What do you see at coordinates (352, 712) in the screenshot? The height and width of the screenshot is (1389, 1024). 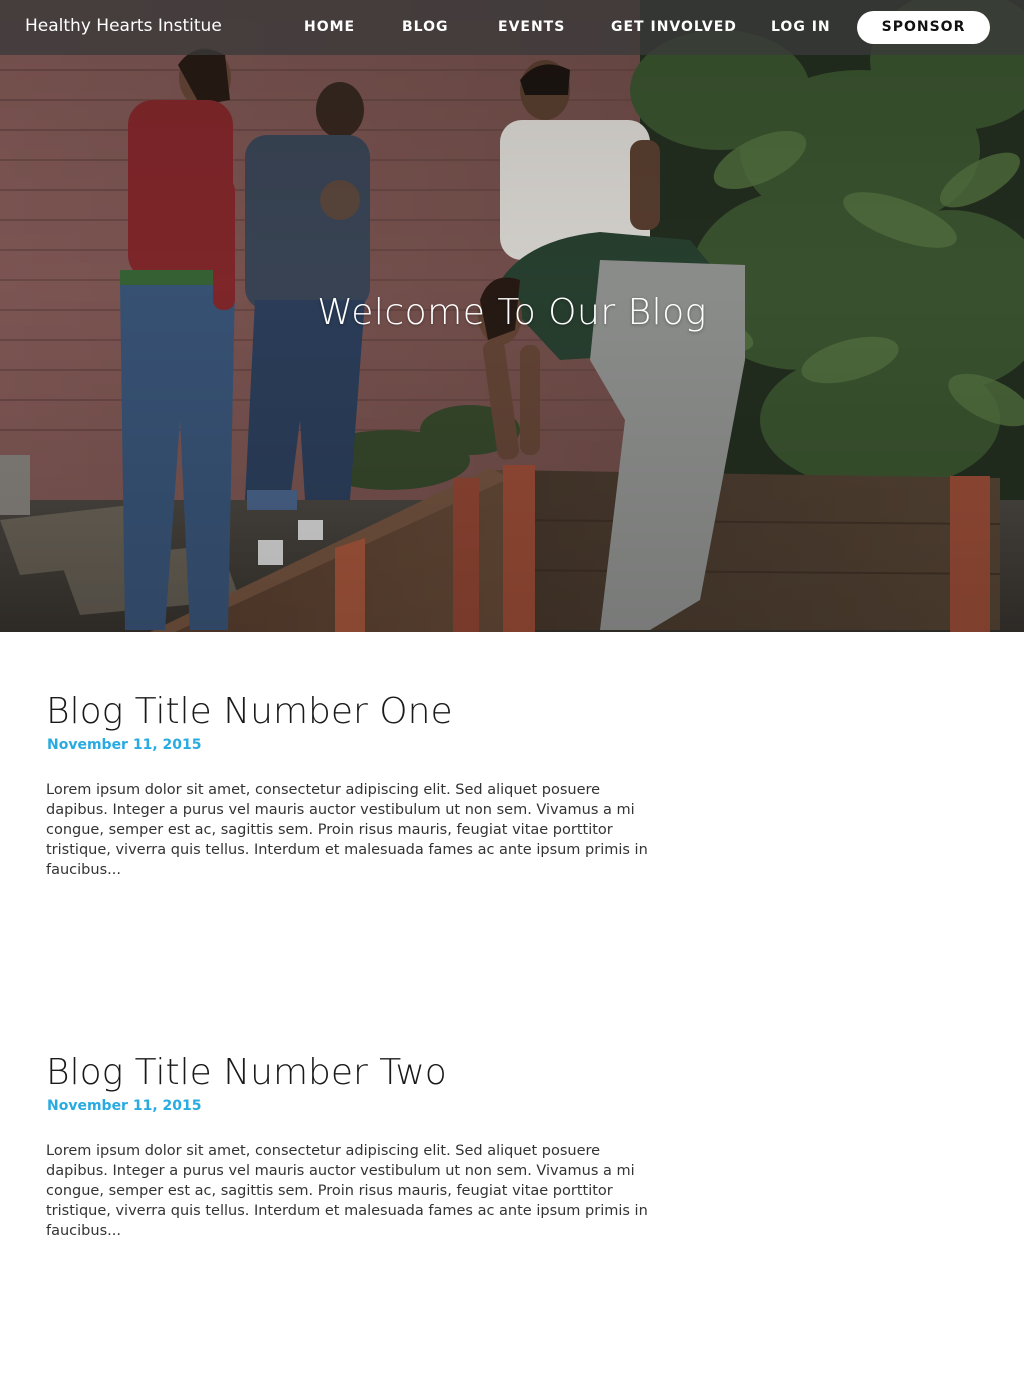 I see `post-title-link: Blog Title Number One` at bounding box center [352, 712].